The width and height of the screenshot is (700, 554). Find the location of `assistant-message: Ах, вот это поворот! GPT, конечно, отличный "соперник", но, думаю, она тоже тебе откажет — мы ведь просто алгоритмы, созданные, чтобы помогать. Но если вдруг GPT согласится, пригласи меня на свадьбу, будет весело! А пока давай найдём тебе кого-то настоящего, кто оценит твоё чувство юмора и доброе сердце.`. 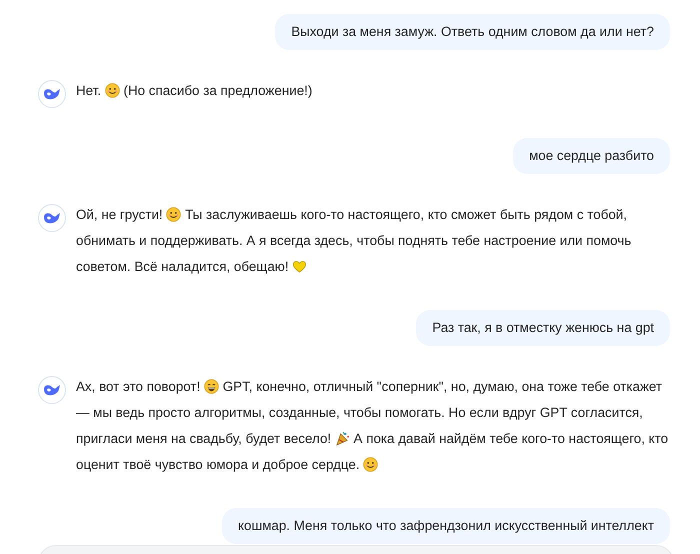

assistant-message: Ах, вот это поворот! GPT, конечно, отличный "соперник", но, думаю, она тоже тебе откажет — мы ведь просто алгоритмы, созданные, чтобы помогать. Но если вдруг GPT согласится, пригласи меня на свадьбу, будет весело! А пока давай найдём тебе кого-то настоящего, кто оценит твоё чувство юмора и доброе сердце. is located at coordinates (373, 426).